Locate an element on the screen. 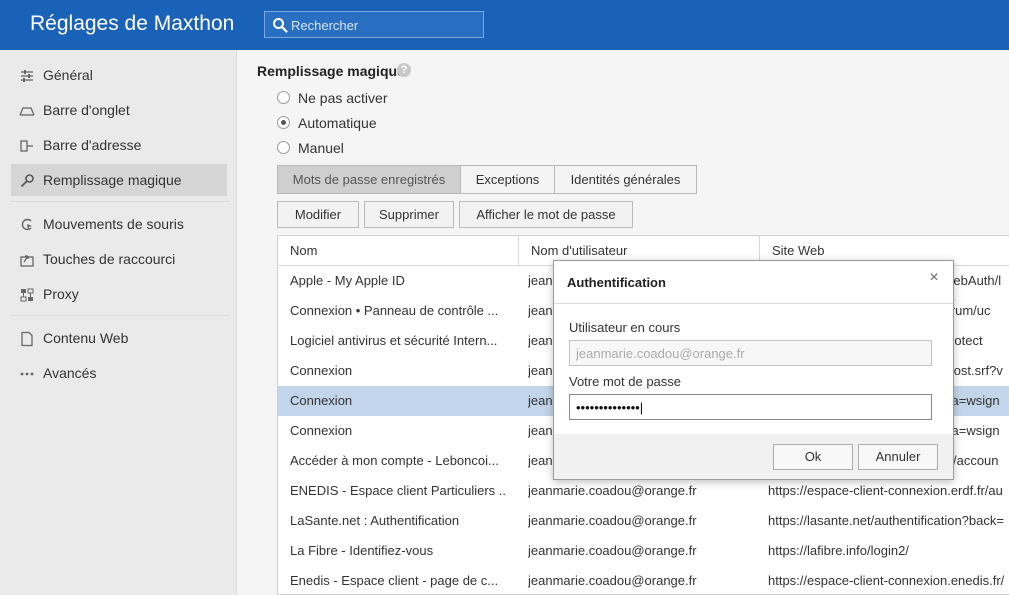  dialog-divider is located at coordinates (753, 303).